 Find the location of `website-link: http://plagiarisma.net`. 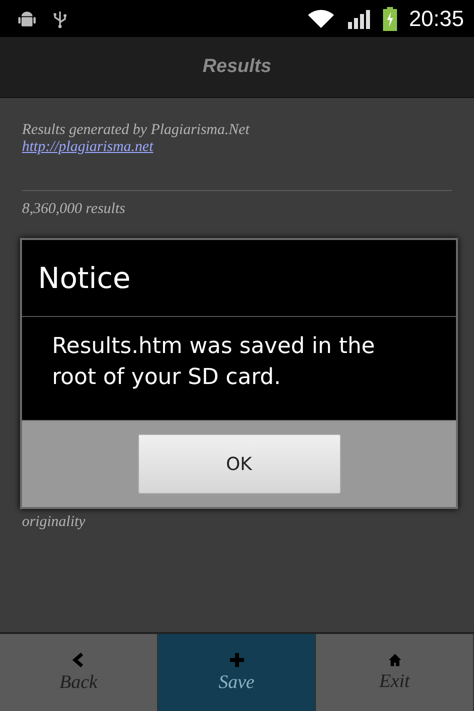

website-link: http://plagiarisma.net is located at coordinates (88, 147).